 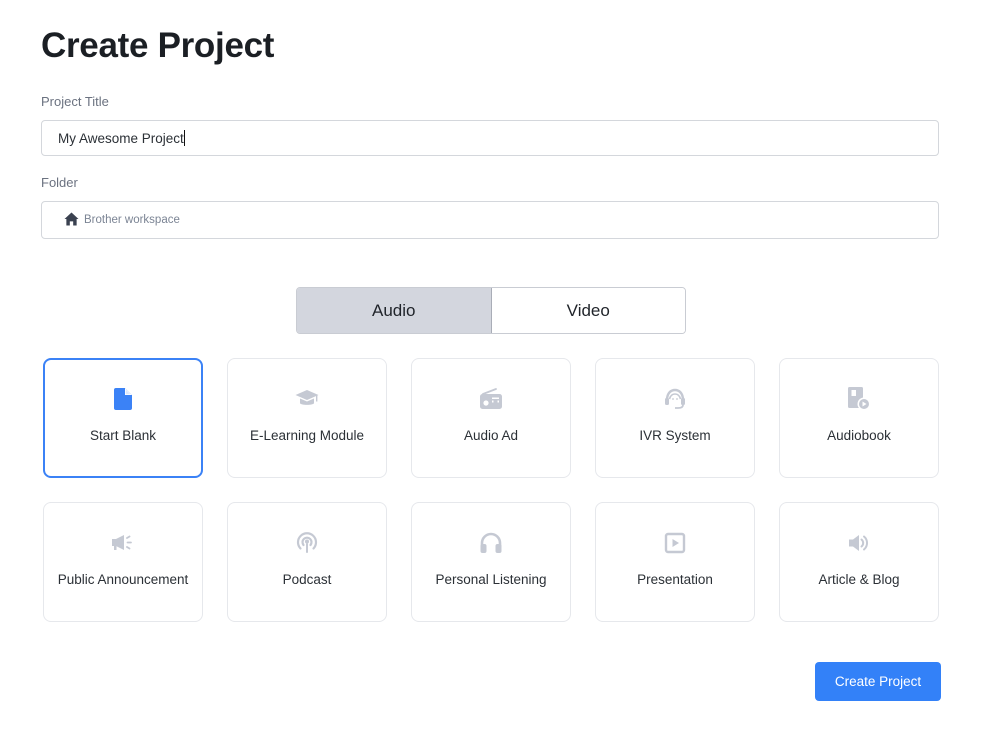 What do you see at coordinates (71, 220) in the screenshot?
I see `home-icon` at bounding box center [71, 220].